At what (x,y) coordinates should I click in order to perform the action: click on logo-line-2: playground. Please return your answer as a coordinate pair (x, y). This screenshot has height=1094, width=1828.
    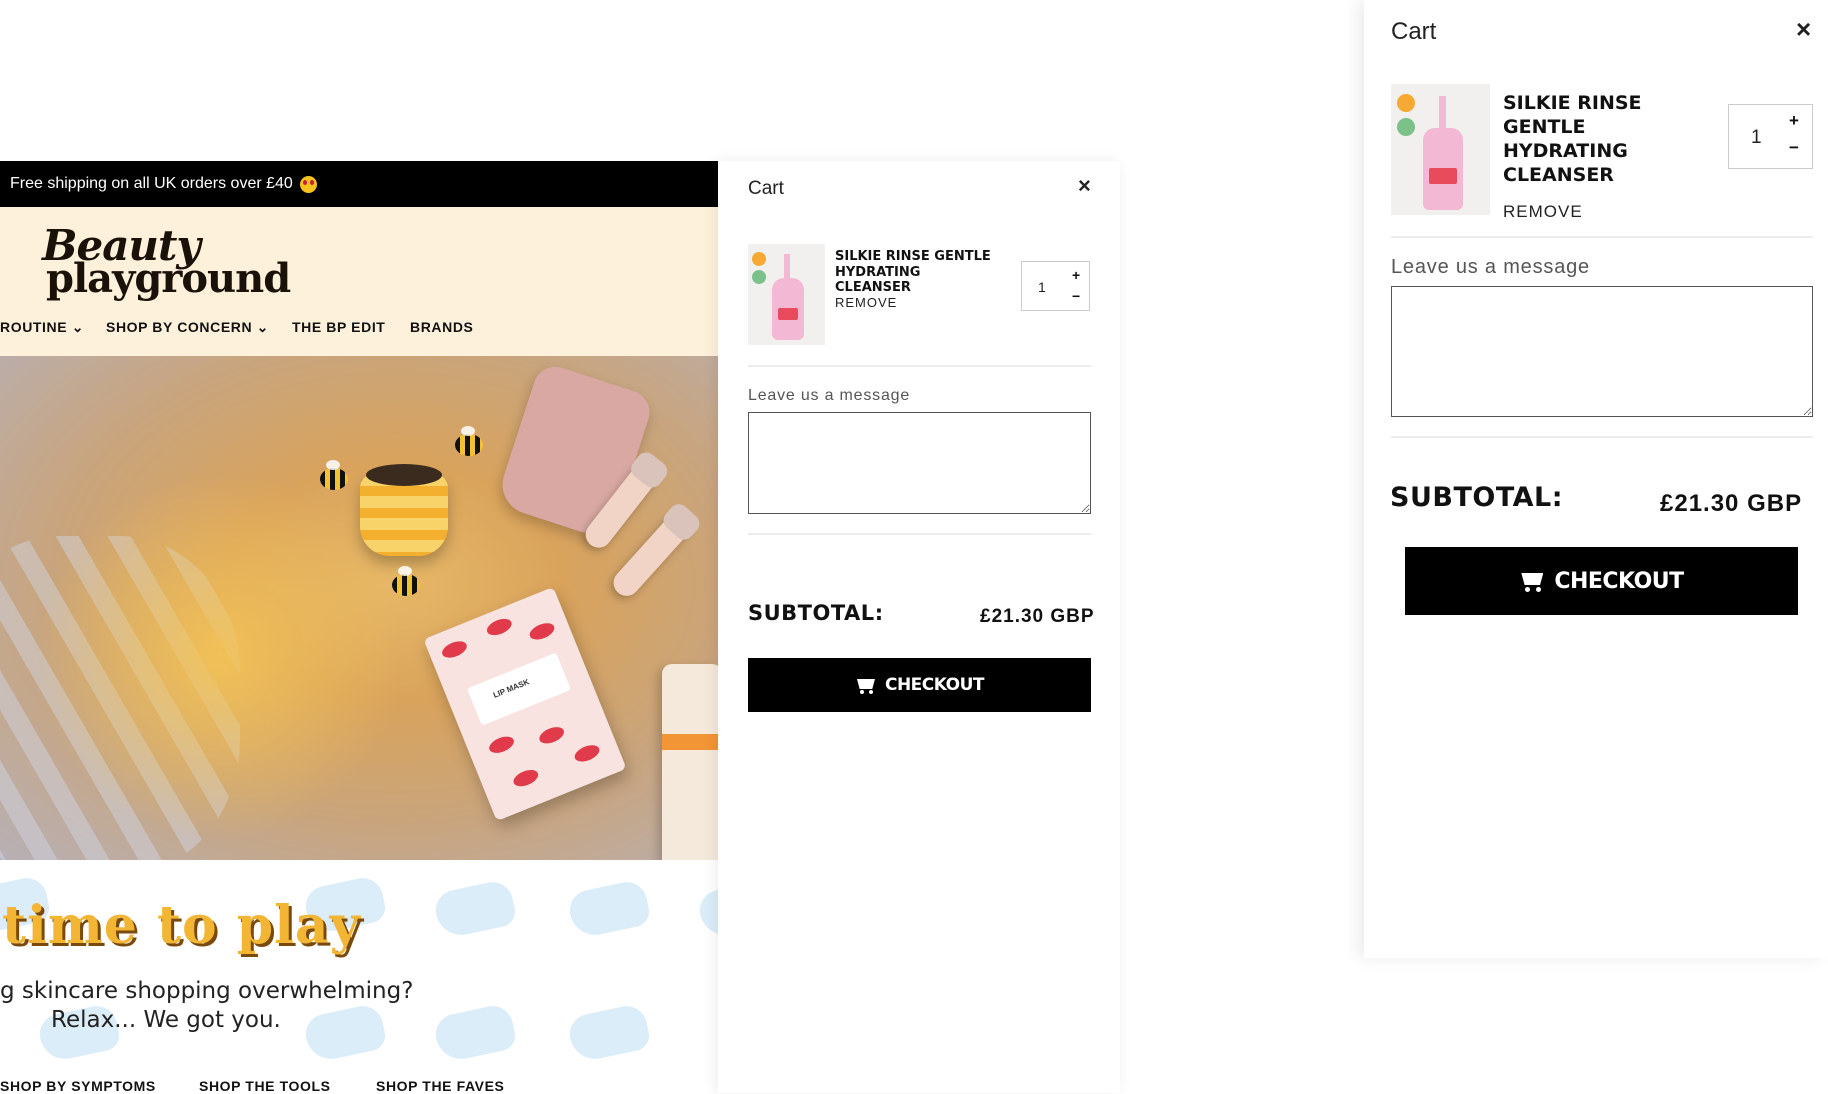
    Looking at the image, I should click on (168, 278).